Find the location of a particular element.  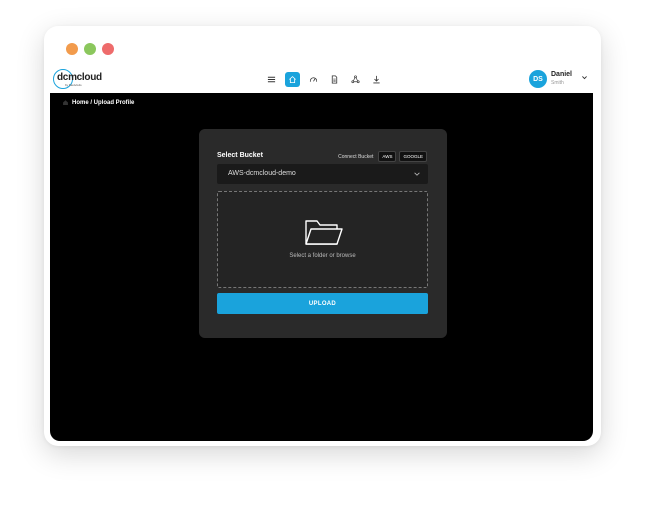

bucket-select: AWS-dcmcloud-demo is located at coordinates (322, 174).